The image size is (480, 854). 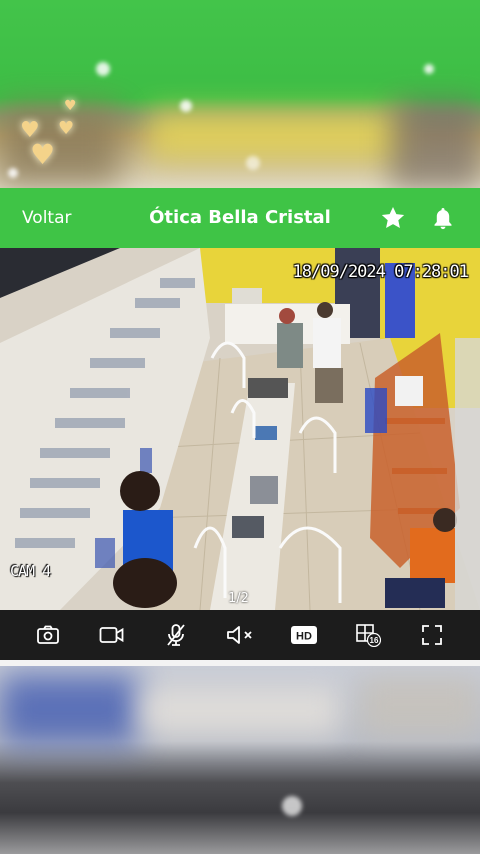 I want to click on multi-view-button: 16, so click(x=368, y=635).